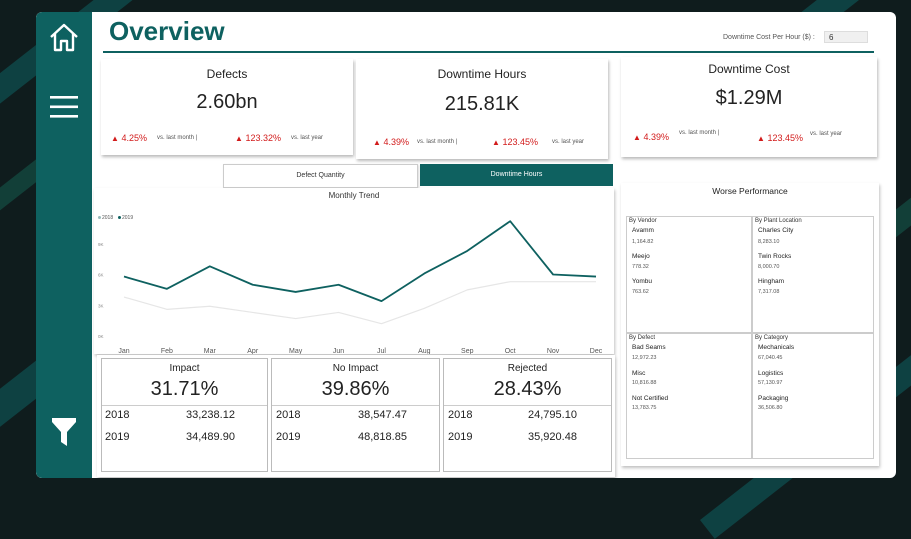 This screenshot has height=539, width=911. What do you see at coordinates (596, 351) in the screenshot?
I see `x-tick-label: Dec` at bounding box center [596, 351].